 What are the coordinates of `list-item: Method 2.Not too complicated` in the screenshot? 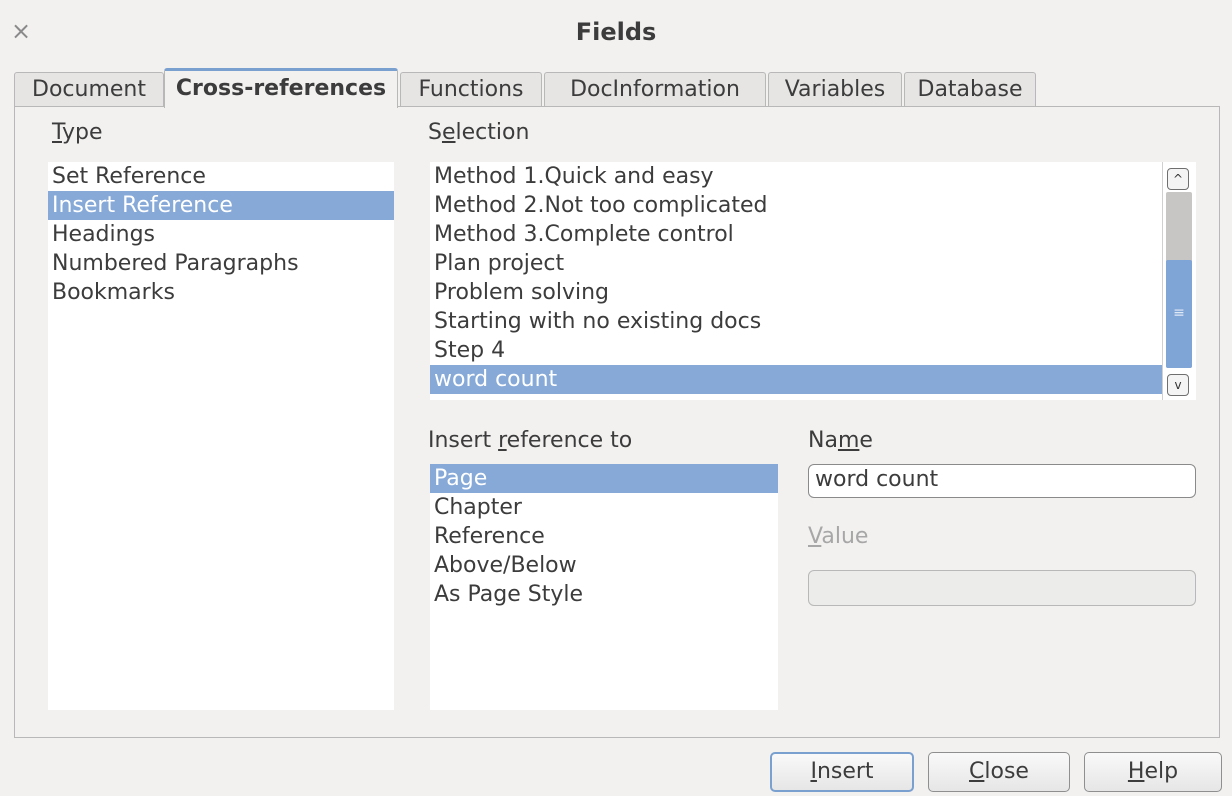 It's located at (813, 205).